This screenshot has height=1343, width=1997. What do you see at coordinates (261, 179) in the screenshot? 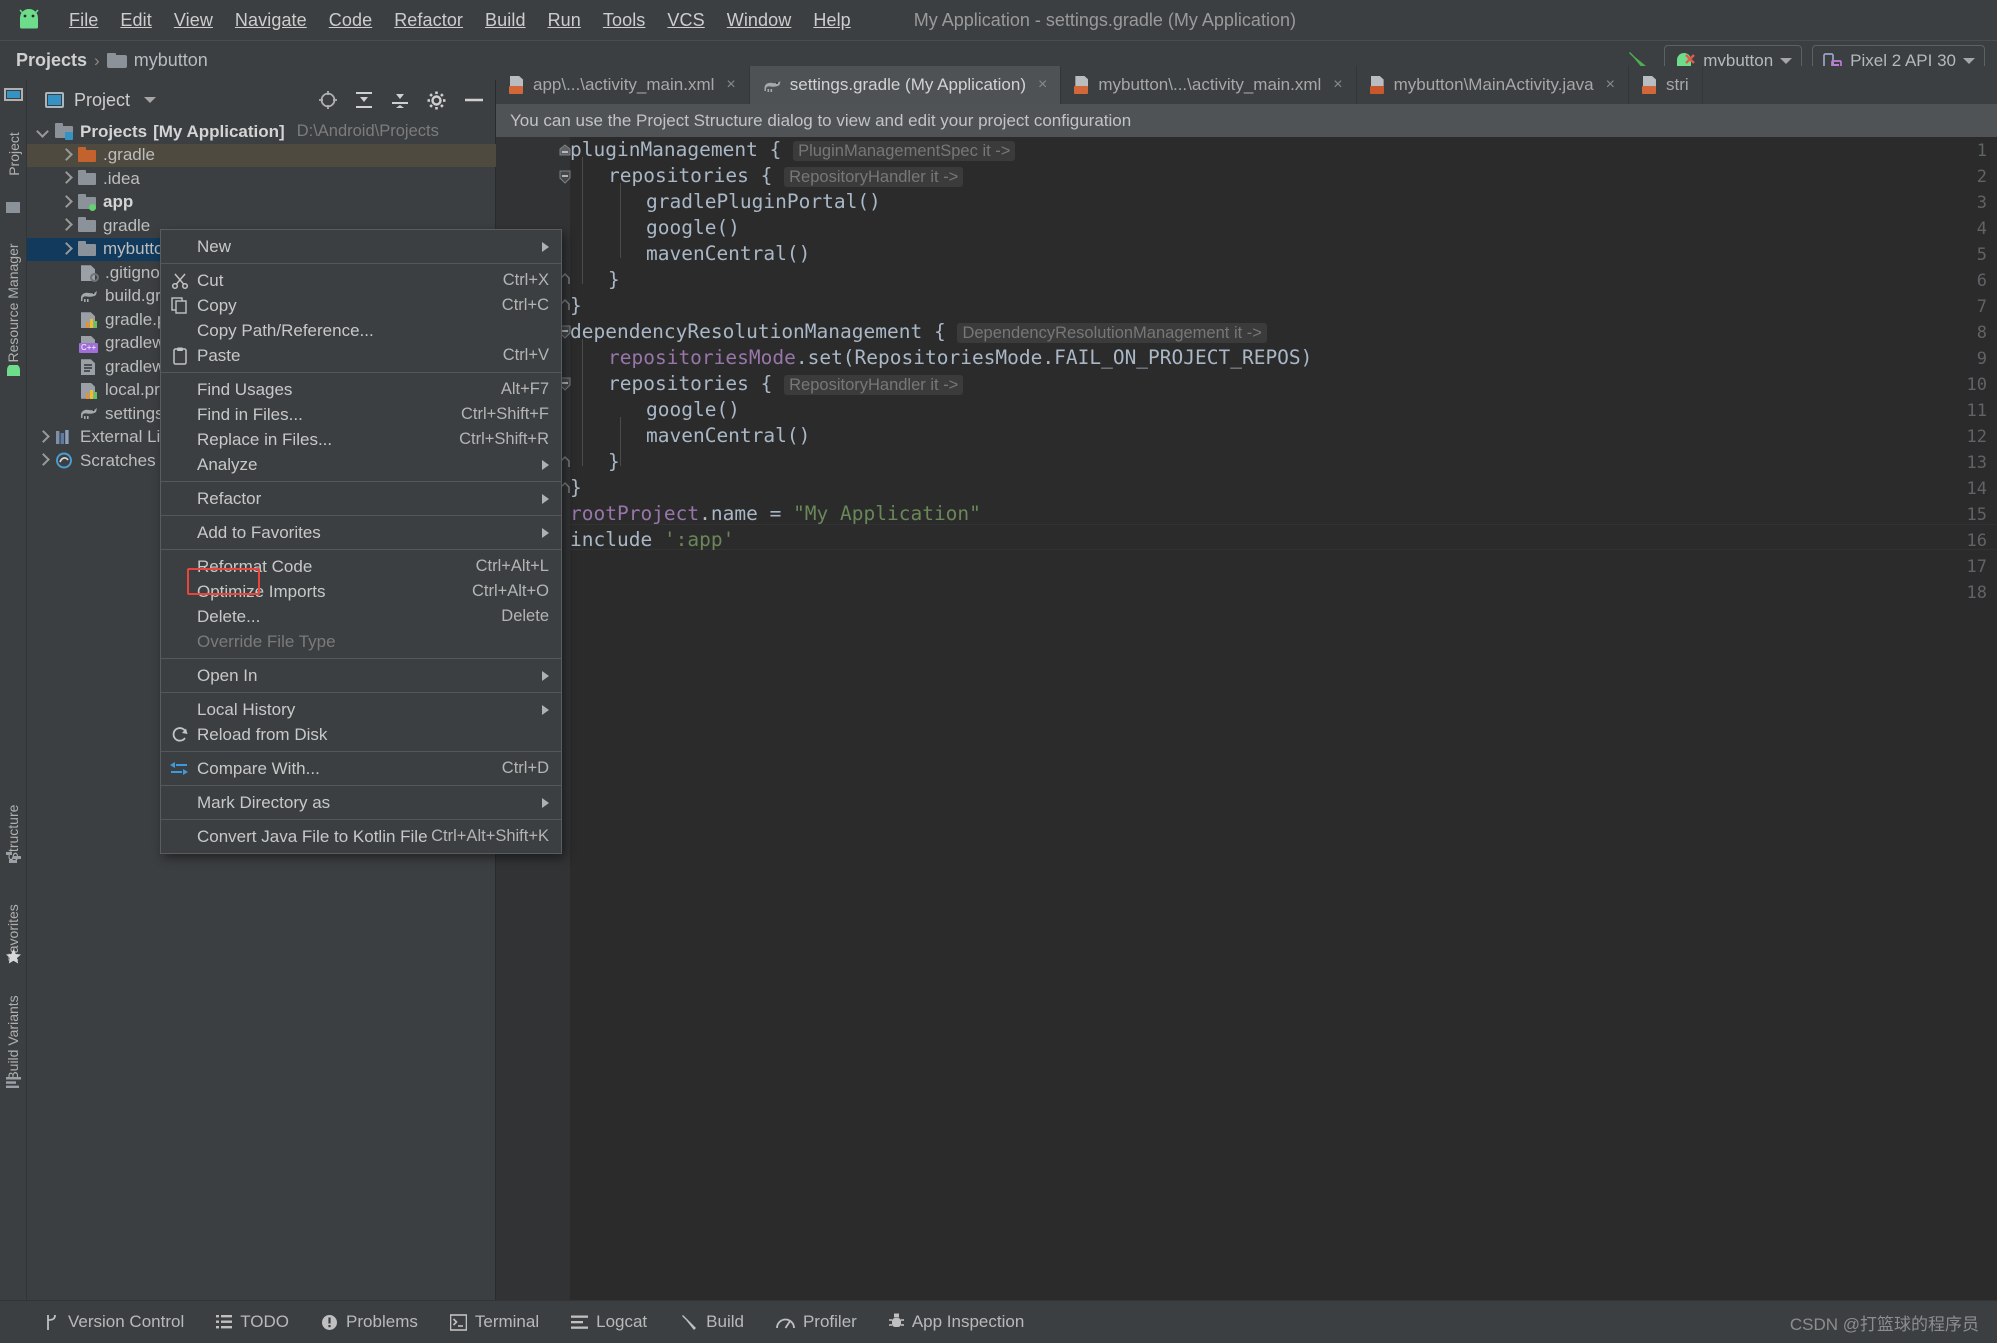
I see `tree-row-idea: .idea` at bounding box center [261, 179].